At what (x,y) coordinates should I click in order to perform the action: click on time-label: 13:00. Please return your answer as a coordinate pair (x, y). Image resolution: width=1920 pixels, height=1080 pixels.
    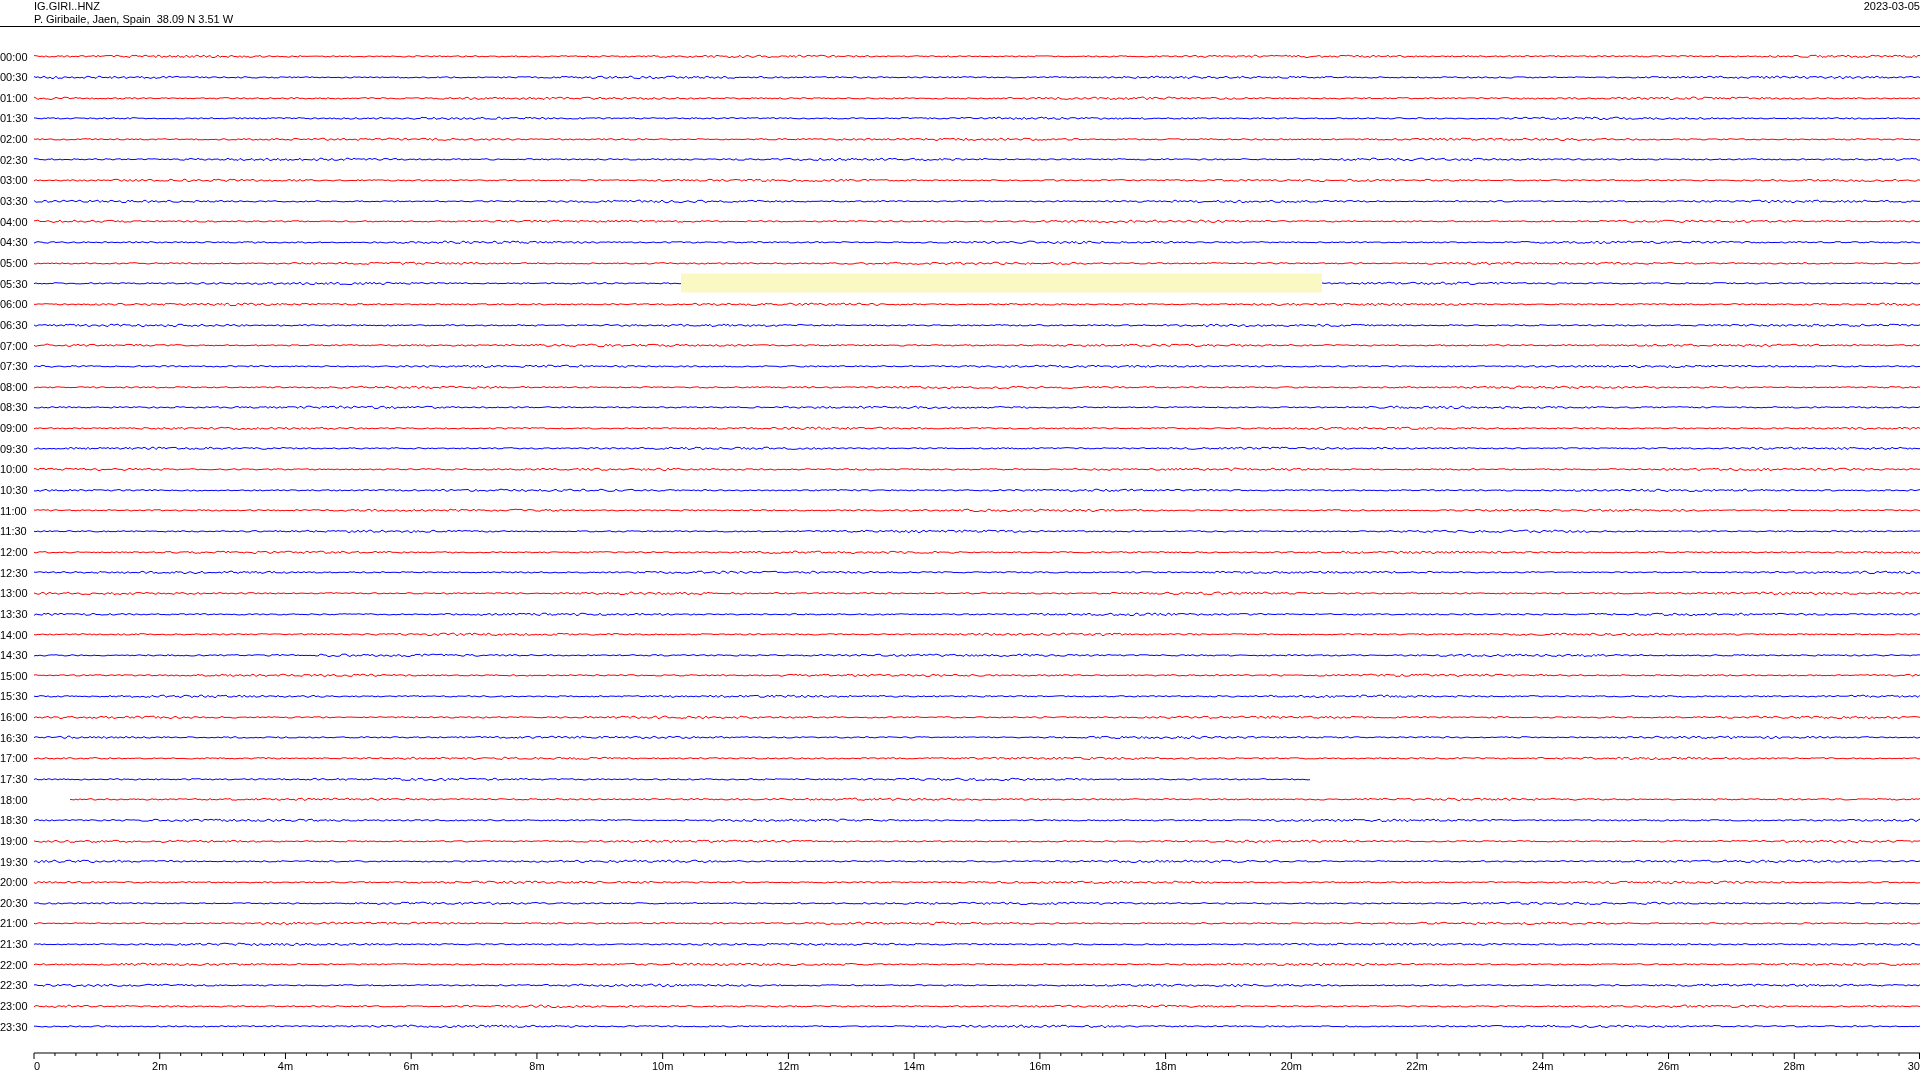
    Looking at the image, I should click on (14, 593).